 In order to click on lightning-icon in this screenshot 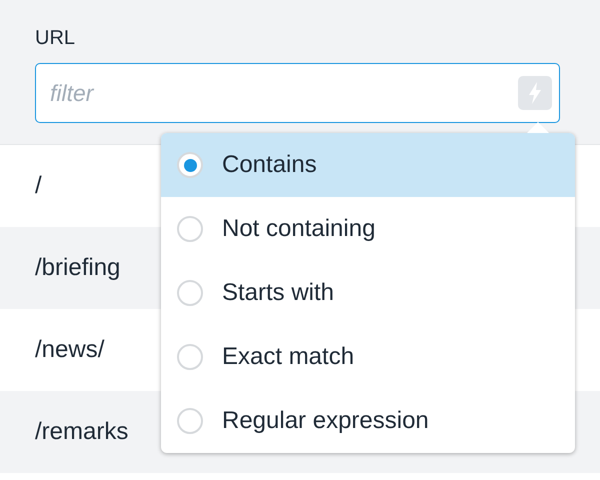, I will do `click(535, 93)`.